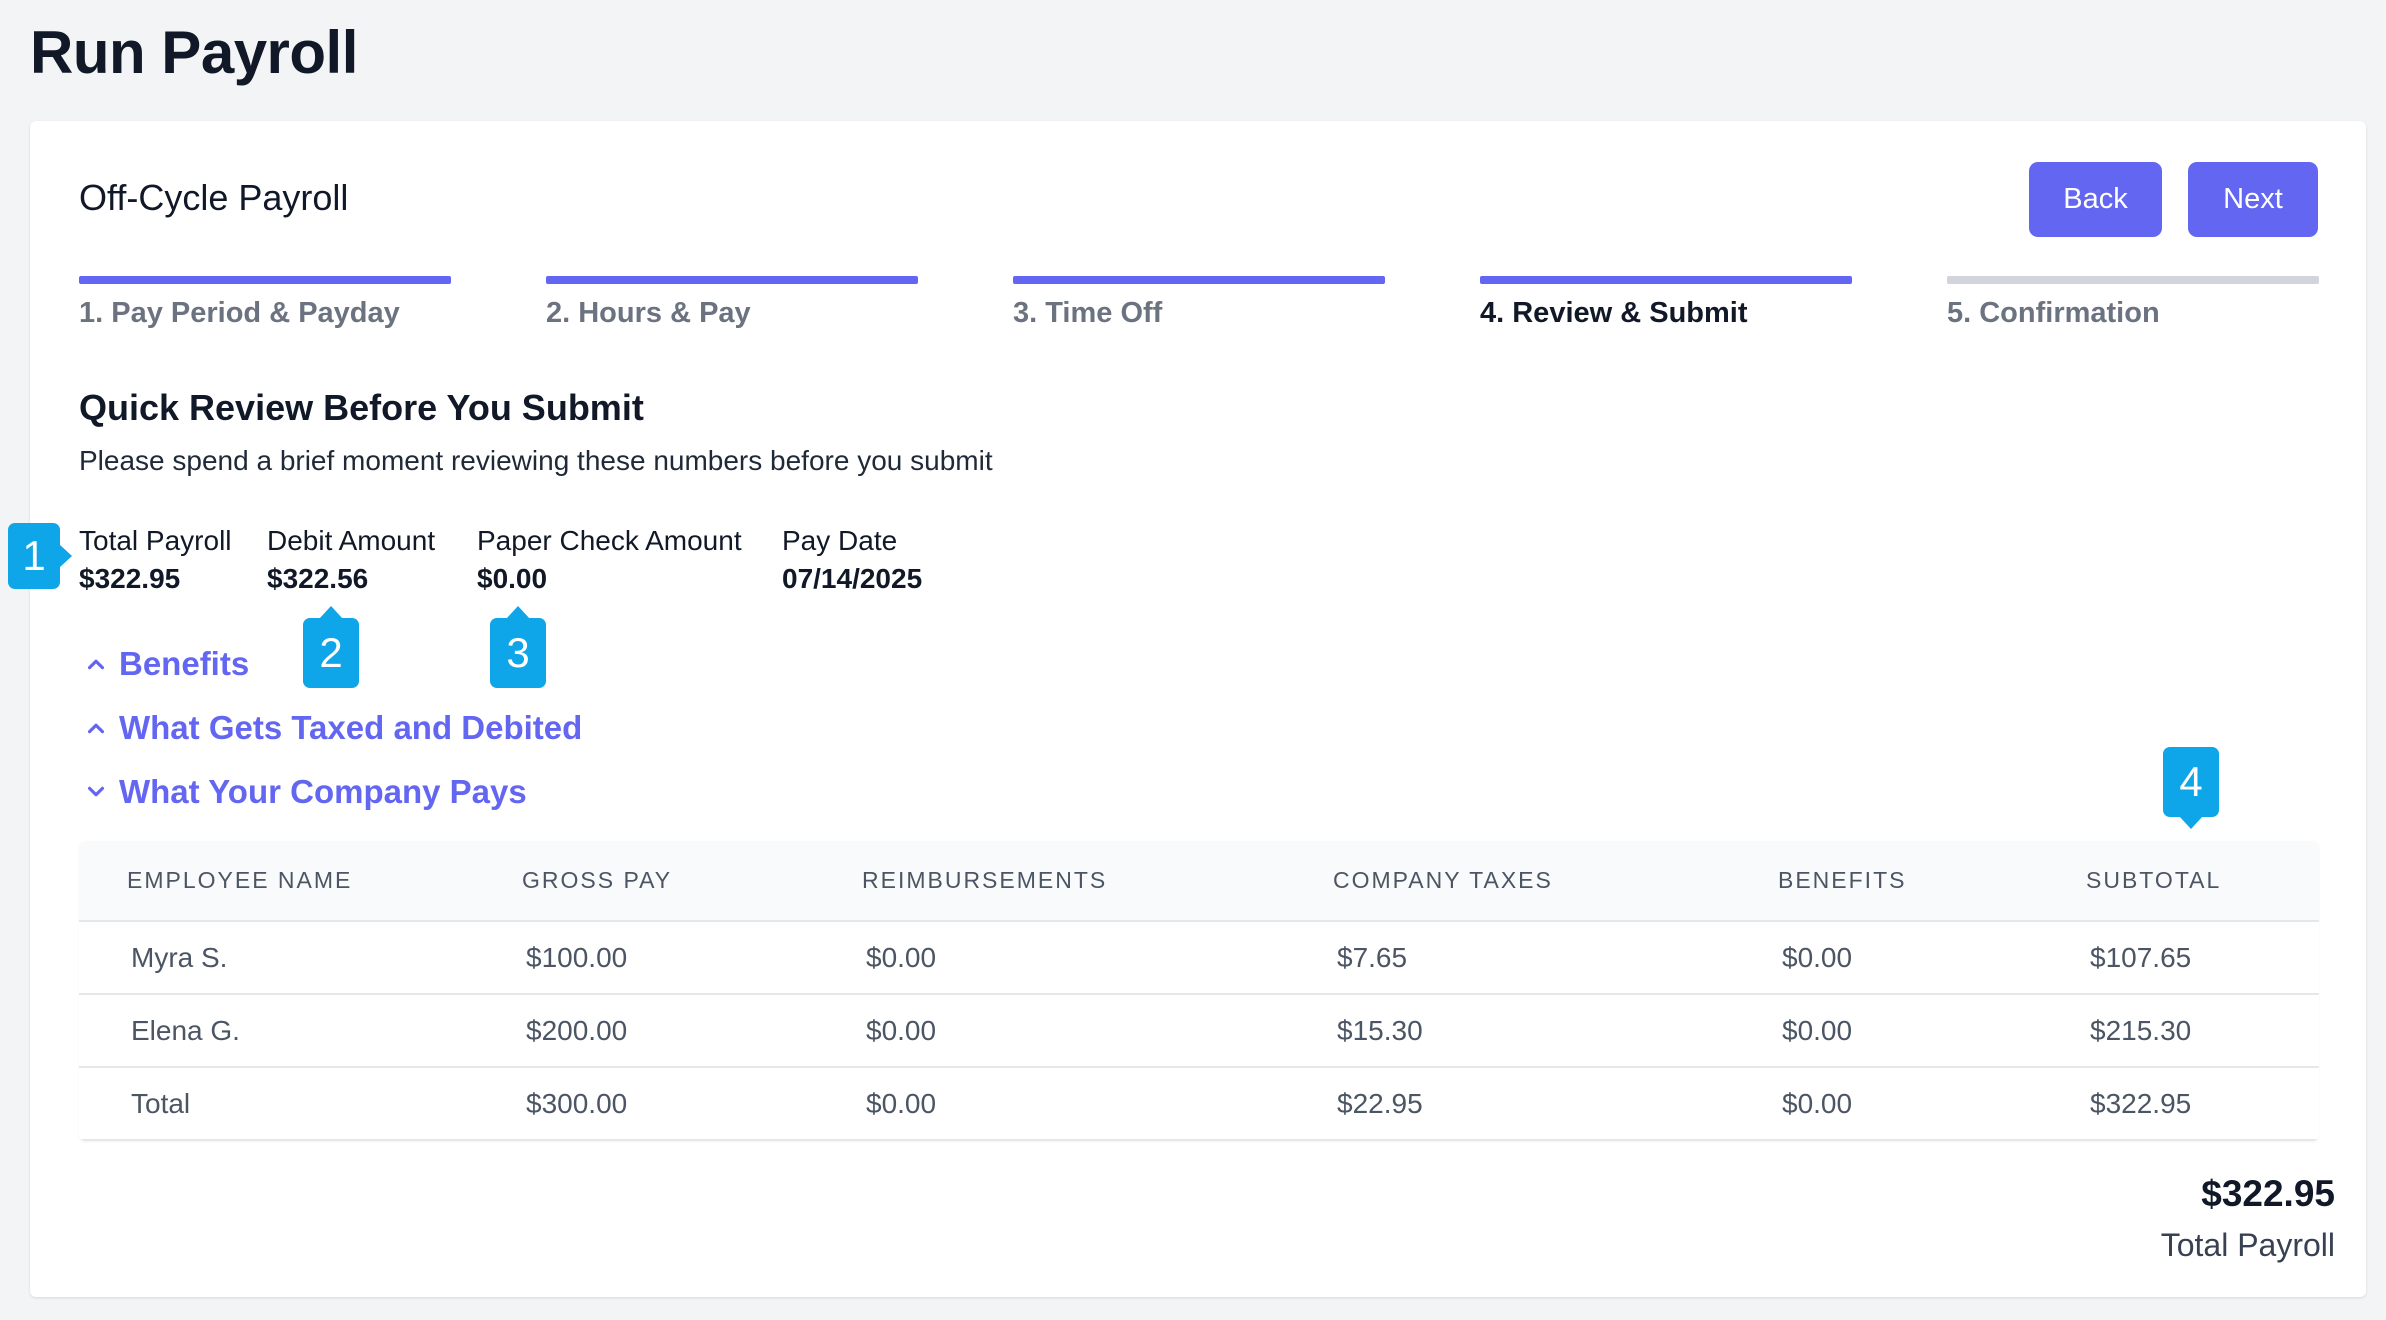  What do you see at coordinates (1380, 1030) in the screenshot?
I see `table-cell: $15.30` at bounding box center [1380, 1030].